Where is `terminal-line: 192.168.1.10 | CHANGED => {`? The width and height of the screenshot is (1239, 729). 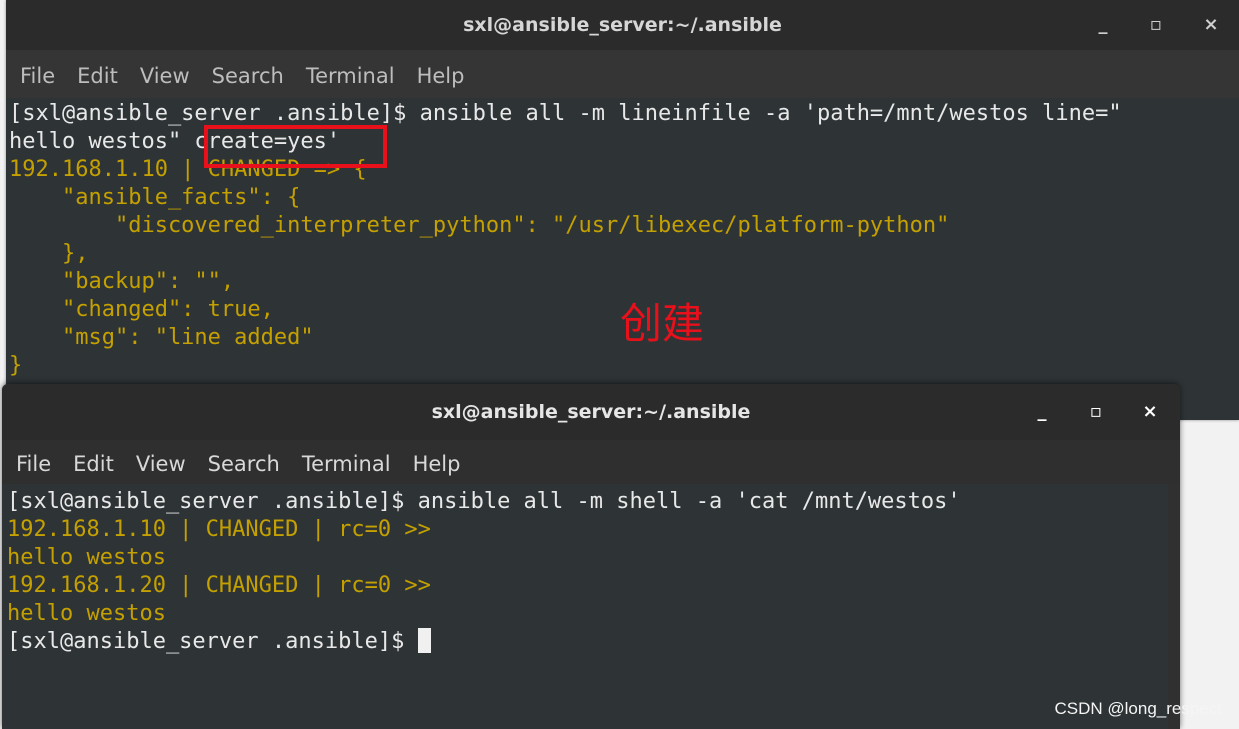 terminal-line: 192.168.1.10 | CHANGED => { is located at coordinates (624, 170).